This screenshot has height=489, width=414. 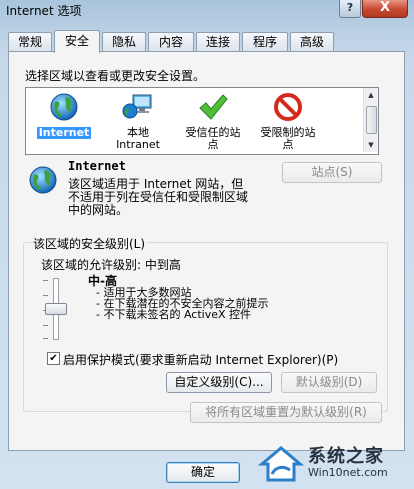 What do you see at coordinates (115, 76) in the screenshot?
I see `zone-prompt: 选择区域以查看或更改安全设置。` at bounding box center [115, 76].